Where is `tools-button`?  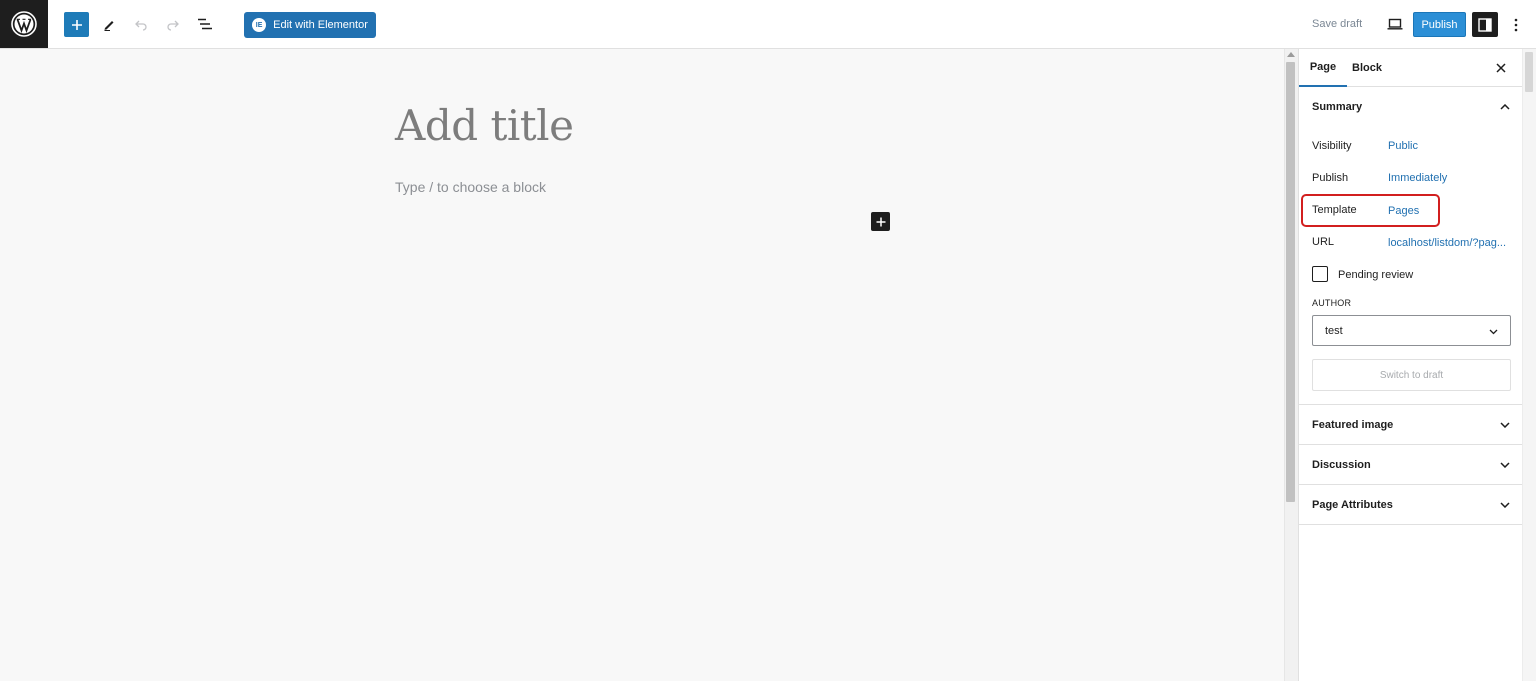
tools-button is located at coordinates (109, 24).